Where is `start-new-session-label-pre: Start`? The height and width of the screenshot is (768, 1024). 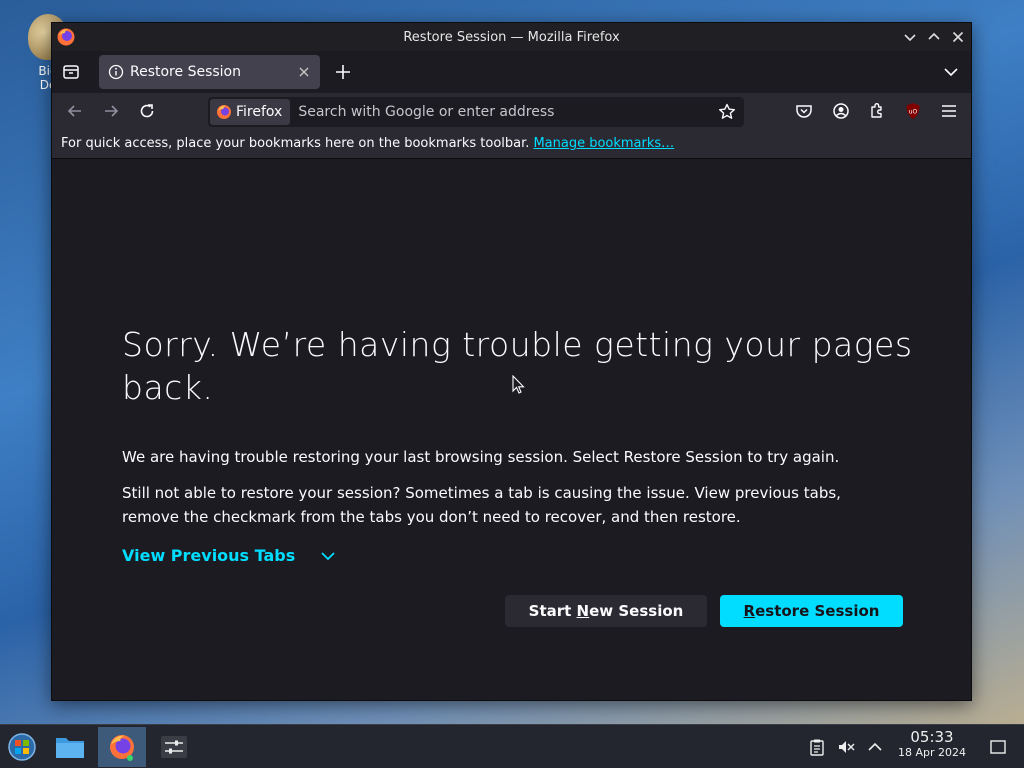
start-new-session-label-pre: Start is located at coordinates (552, 611).